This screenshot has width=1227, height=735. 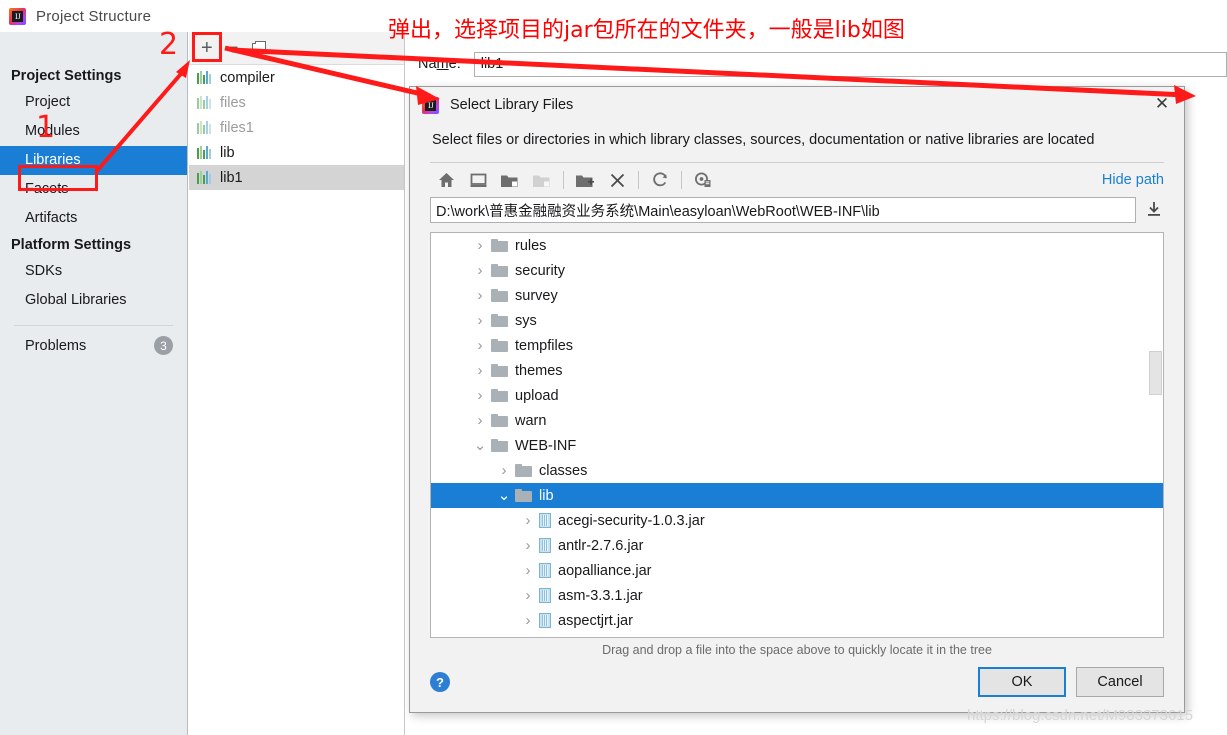 What do you see at coordinates (71, 245) in the screenshot?
I see `sidebar-section-platform-settings: Platform Settings` at bounding box center [71, 245].